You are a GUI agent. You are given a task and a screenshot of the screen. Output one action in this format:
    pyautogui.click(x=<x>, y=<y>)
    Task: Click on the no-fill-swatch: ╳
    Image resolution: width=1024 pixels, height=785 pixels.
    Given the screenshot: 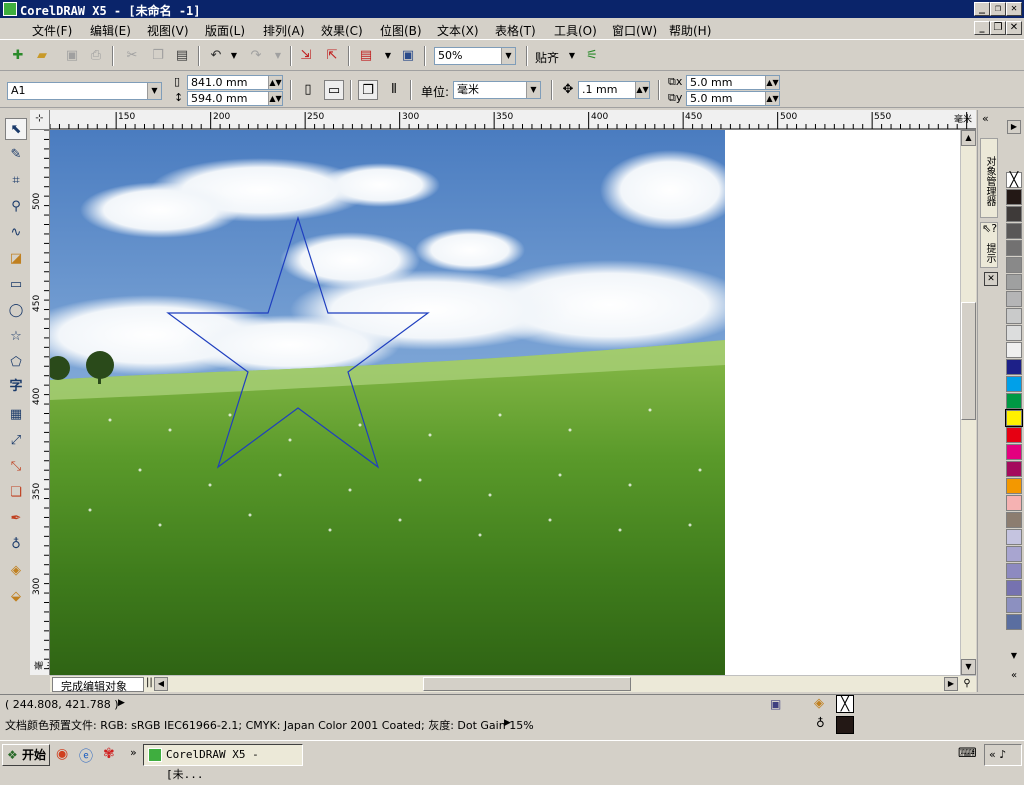 What is the action you would take?
    pyautogui.click(x=845, y=704)
    